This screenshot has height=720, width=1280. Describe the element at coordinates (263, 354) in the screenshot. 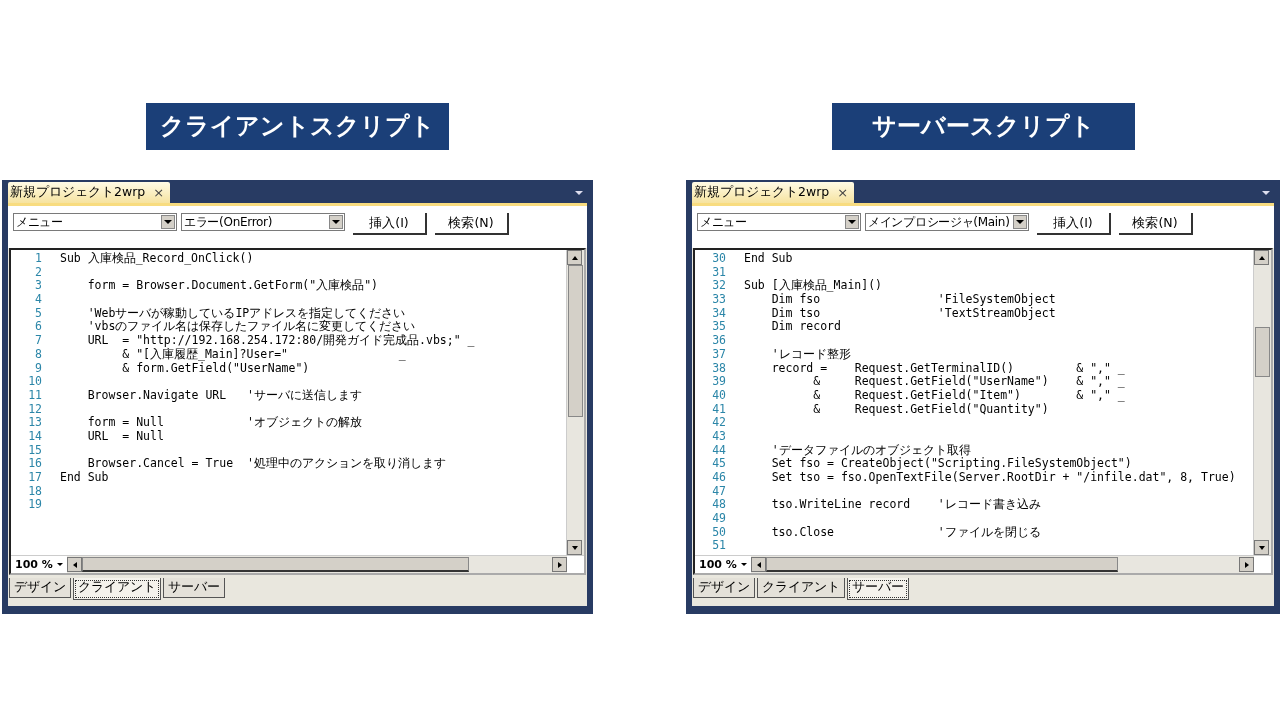

I see `code-line: & "[入庫履歴_Main]?User=" _` at that location.